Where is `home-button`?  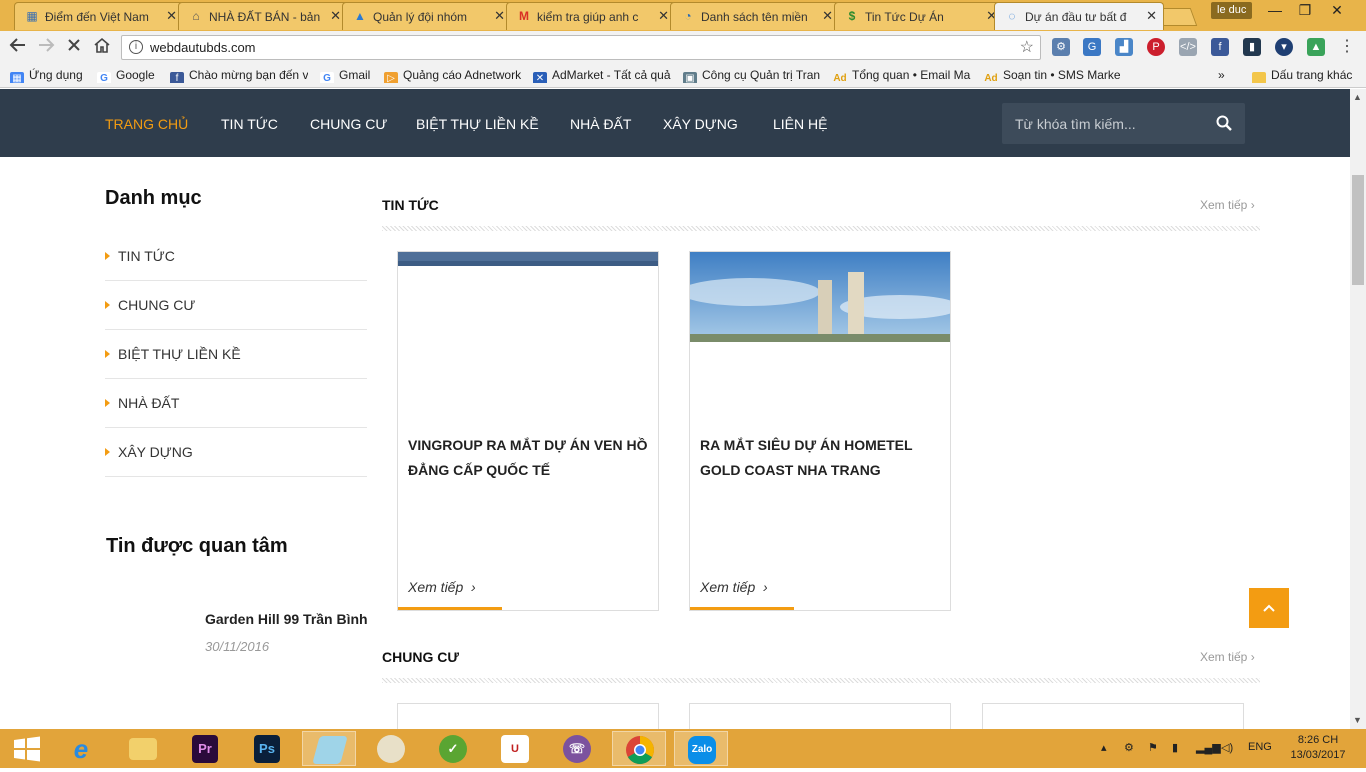 home-button is located at coordinates (102, 47).